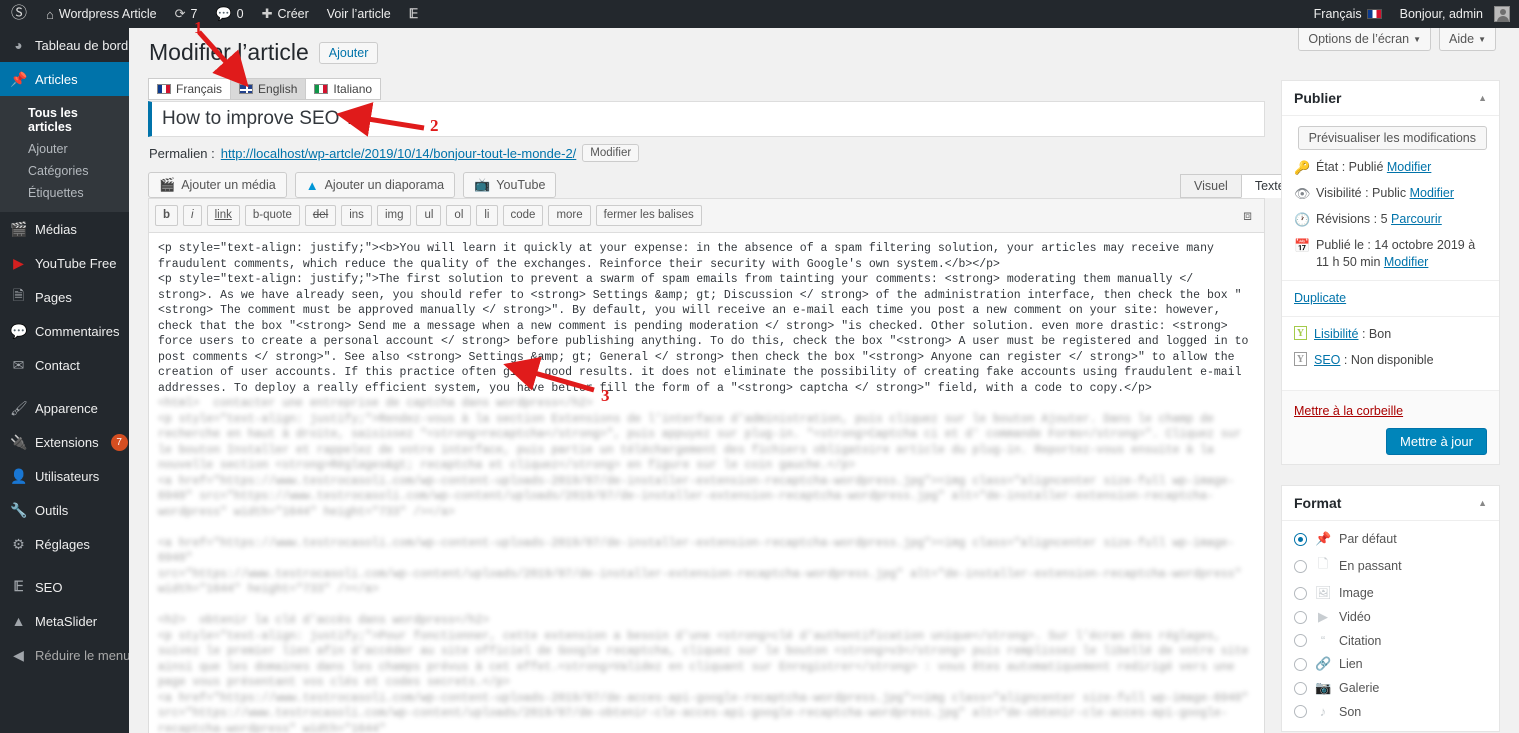  What do you see at coordinates (1467, 39) in the screenshot?
I see `help-button: Aide ▼` at bounding box center [1467, 39].